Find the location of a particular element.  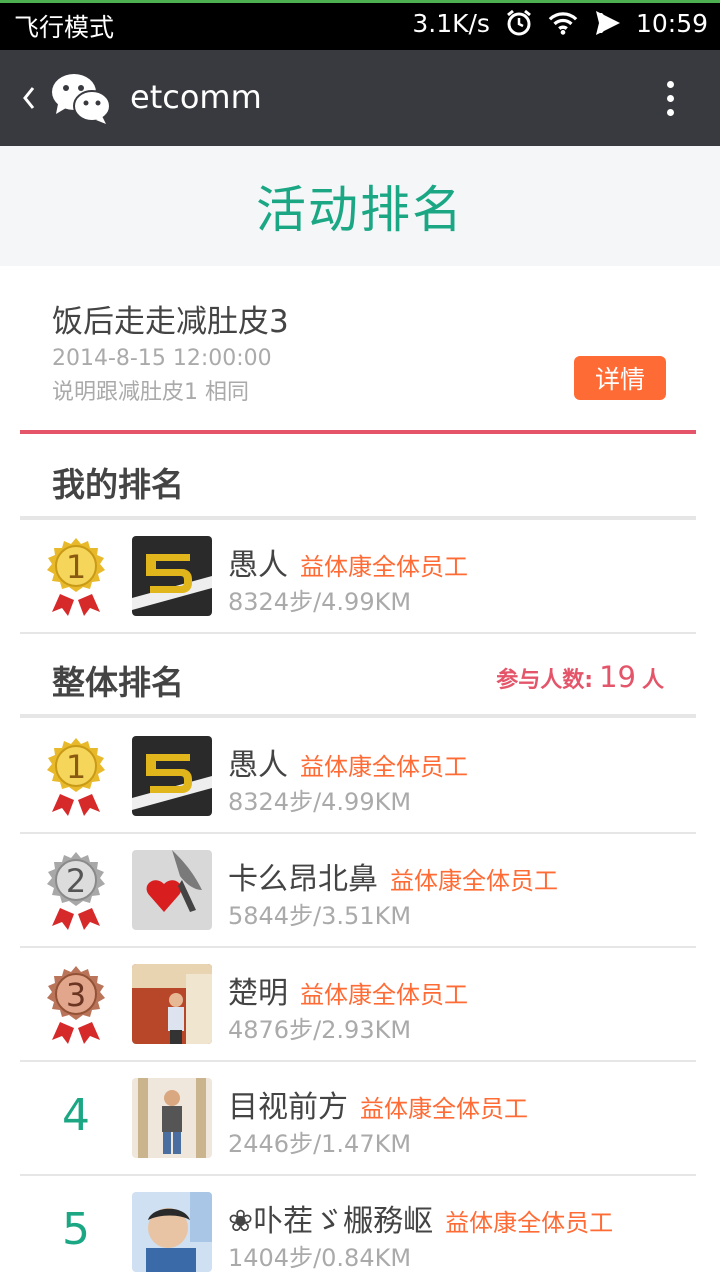

name-line: ❀卟茬ゞ棴務岖 益体康全体员工 is located at coordinates (420, 1218).